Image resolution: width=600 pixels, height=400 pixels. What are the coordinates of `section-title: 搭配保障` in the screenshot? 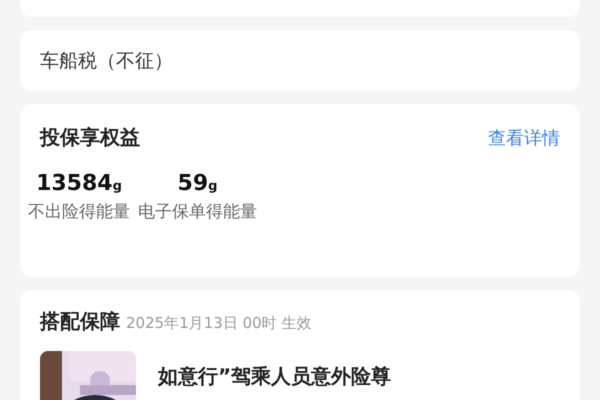 It's located at (80, 321).